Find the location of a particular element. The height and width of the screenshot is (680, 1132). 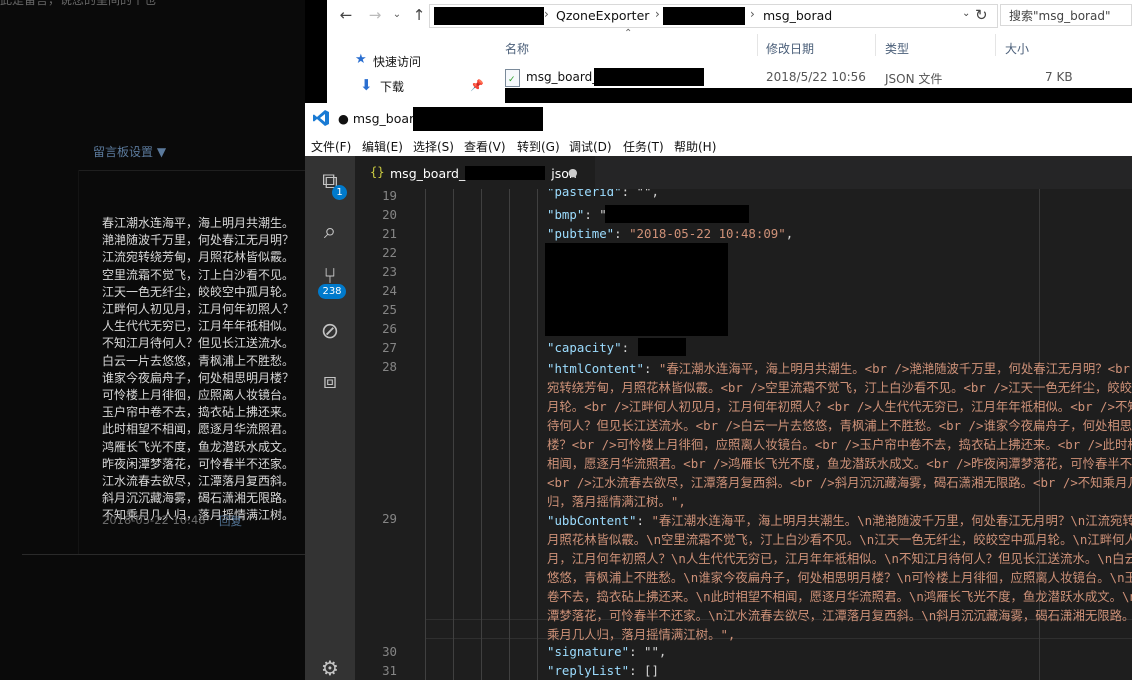

column-size-header: 大小 is located at coordinates (1017, 48).